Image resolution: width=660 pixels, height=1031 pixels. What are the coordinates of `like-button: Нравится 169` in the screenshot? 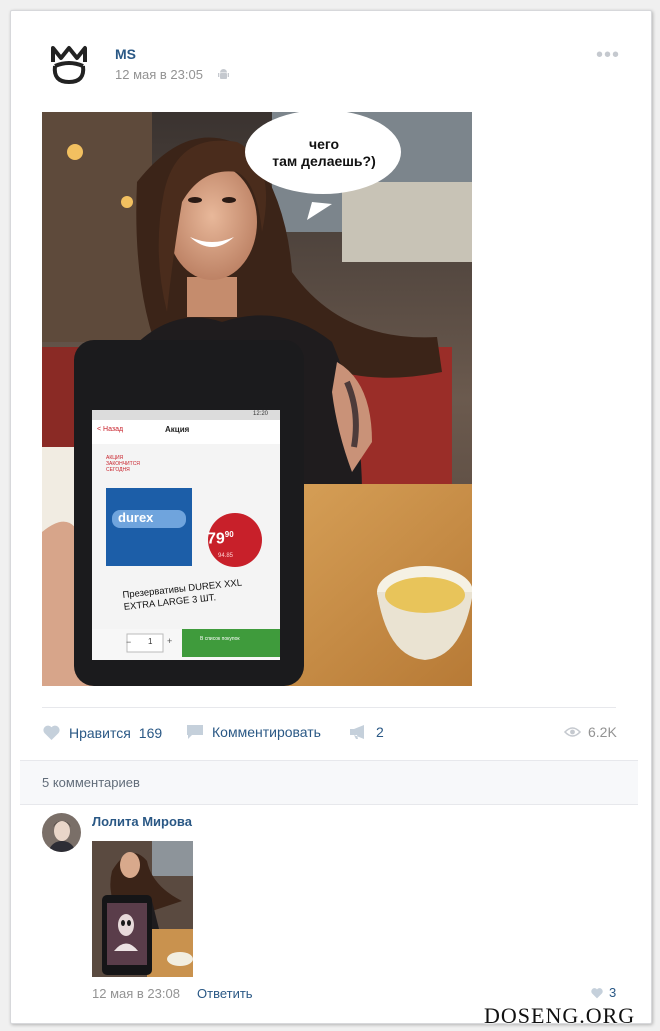 It's located at (102, 732).